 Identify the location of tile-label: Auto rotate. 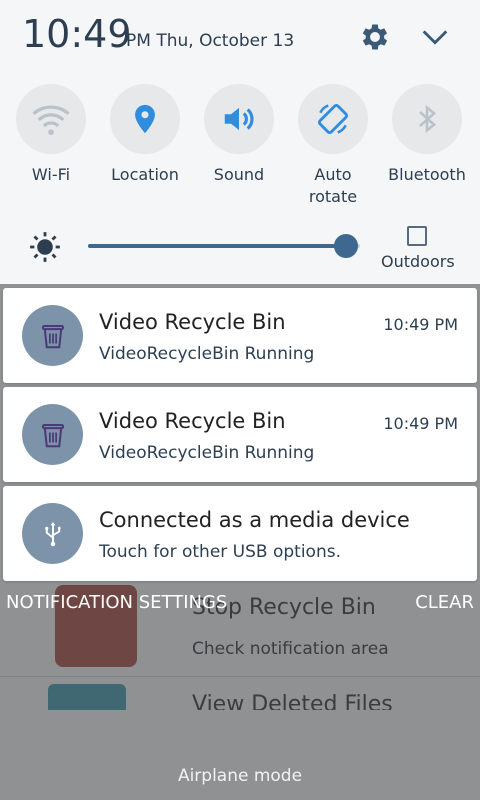
(333, 185).